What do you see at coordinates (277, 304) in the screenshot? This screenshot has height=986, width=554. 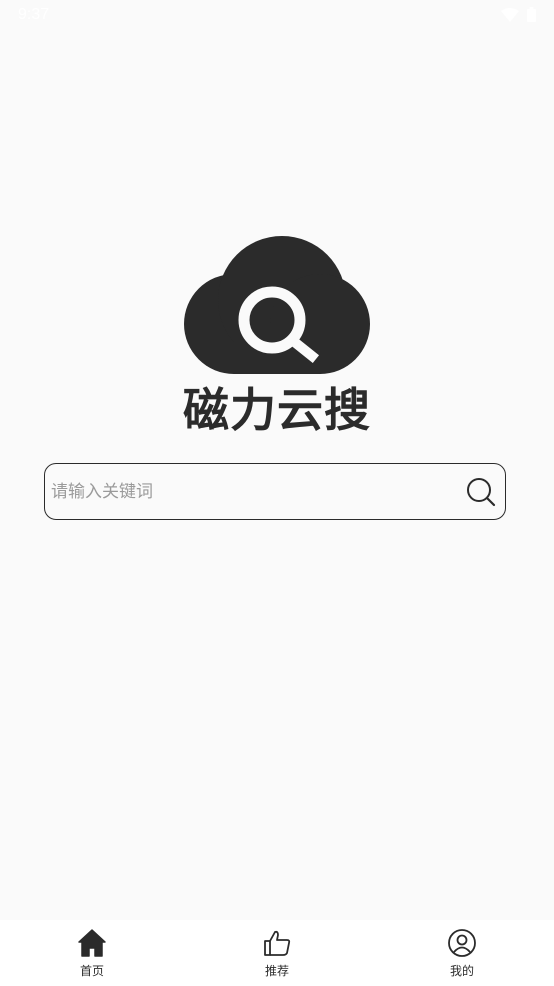 I see `cloud-search-icon` at bounding box center [277, 304].